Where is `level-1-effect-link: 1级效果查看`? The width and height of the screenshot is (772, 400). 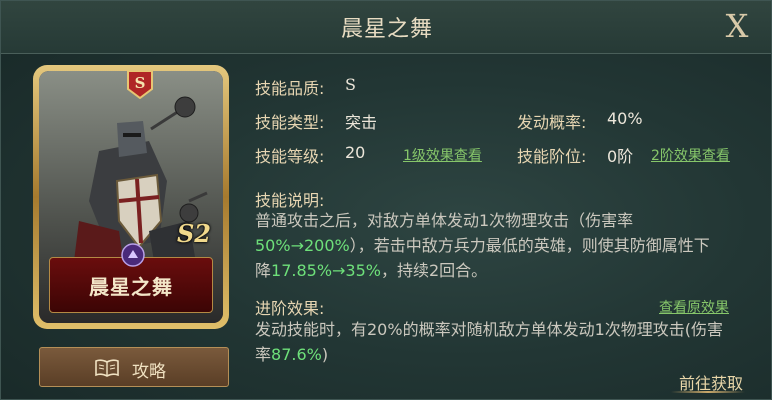
level-1-effect-link: 1级效果查看 is located at coordinates (442, 155).